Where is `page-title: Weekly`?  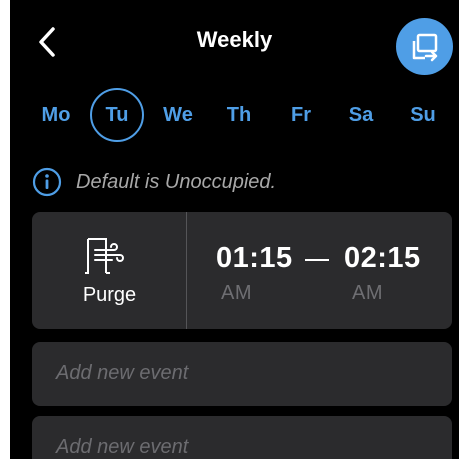
page-title: Weekly is located at coordinates (234, 39).